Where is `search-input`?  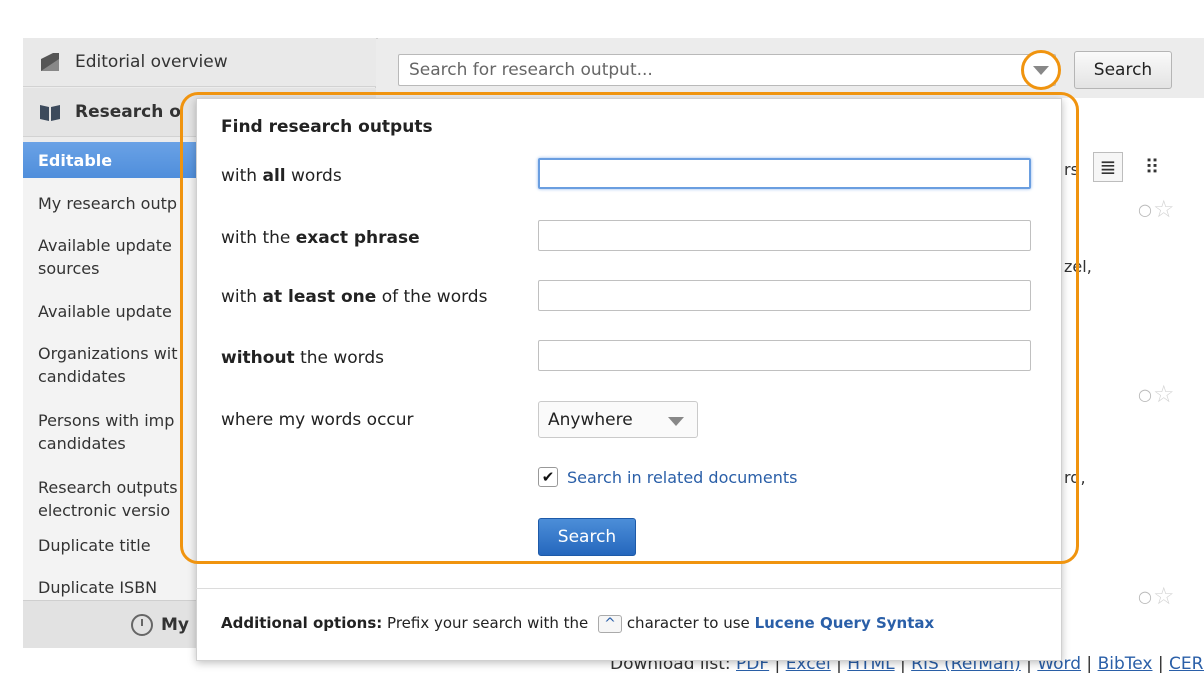 search-input is located at coordinates (727, 70).